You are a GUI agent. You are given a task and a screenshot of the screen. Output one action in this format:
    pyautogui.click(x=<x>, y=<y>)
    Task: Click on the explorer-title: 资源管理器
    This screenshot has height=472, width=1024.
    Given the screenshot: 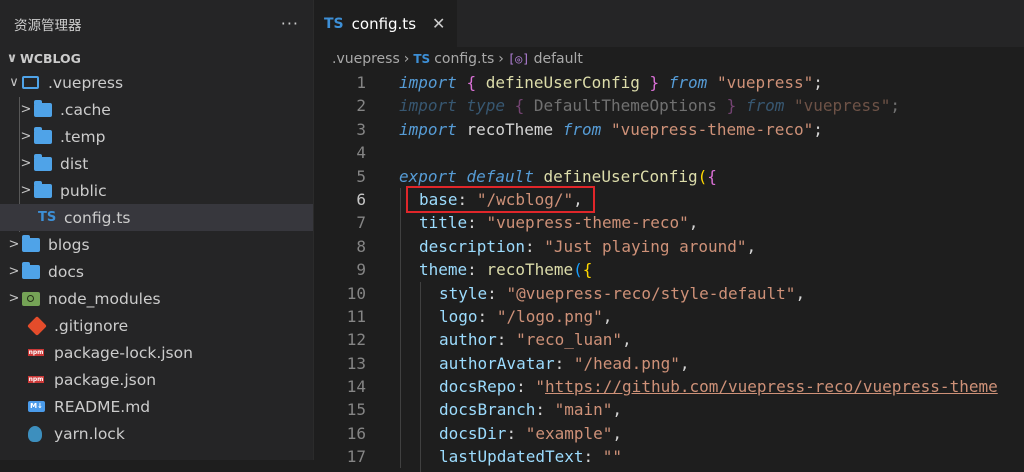 What is the action you would take?
    pyautogui.click(x=48, y=25)
    